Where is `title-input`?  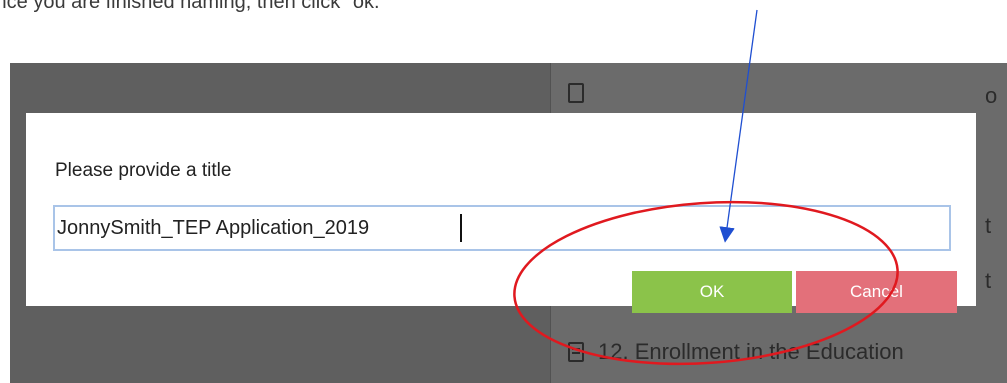 title-input is located at coordinates (502, 228).